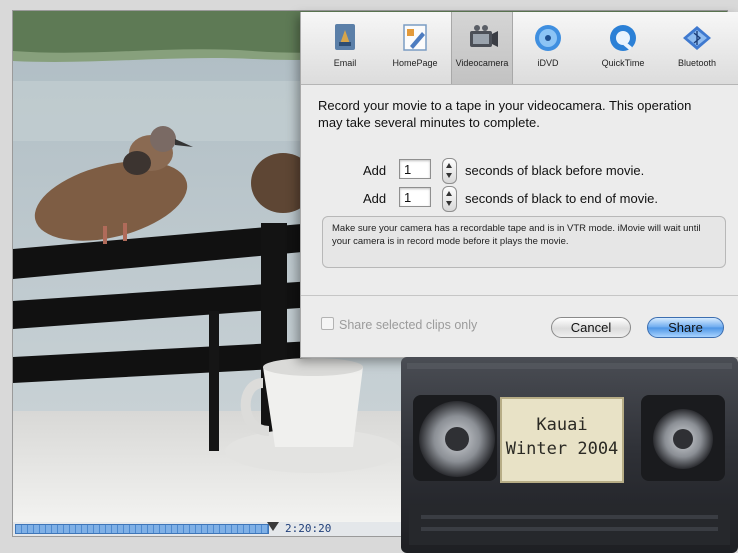  I want to click on tab-homepage-label: HomePage, so click(415, 63).